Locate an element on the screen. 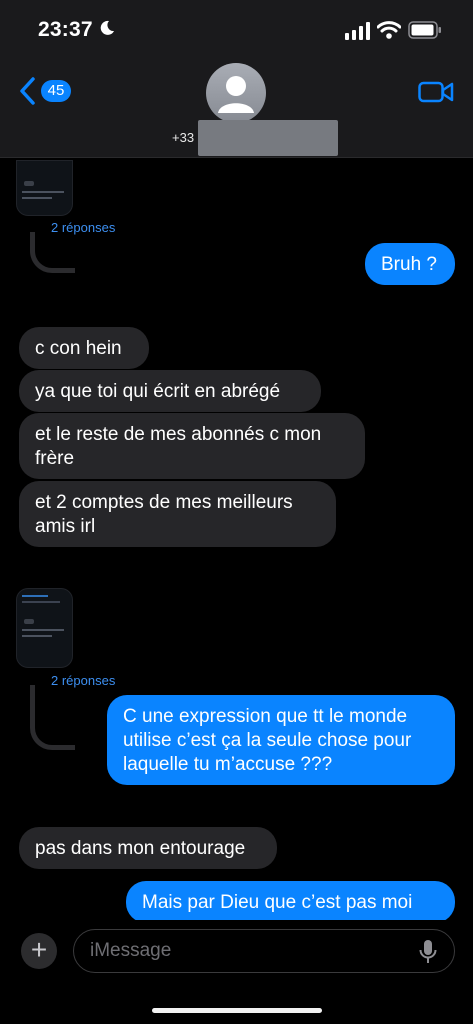 The image size is (473, 1024). battery-icon is located at coordinates (424, 30).